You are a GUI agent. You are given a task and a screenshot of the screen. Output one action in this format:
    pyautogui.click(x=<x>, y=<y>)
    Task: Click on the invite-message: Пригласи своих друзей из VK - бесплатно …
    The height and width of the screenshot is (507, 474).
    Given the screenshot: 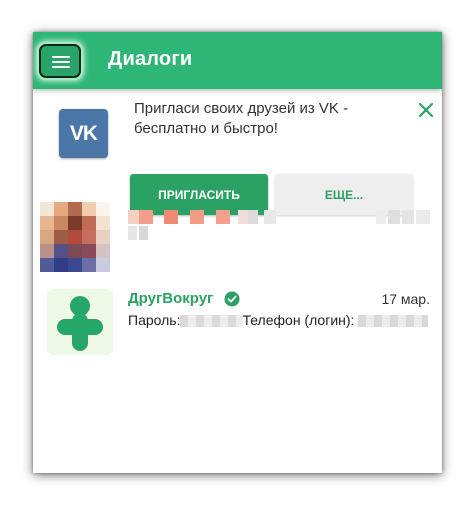 What is the action you would take?
    pyautogui.click(x=241, y=118)
    